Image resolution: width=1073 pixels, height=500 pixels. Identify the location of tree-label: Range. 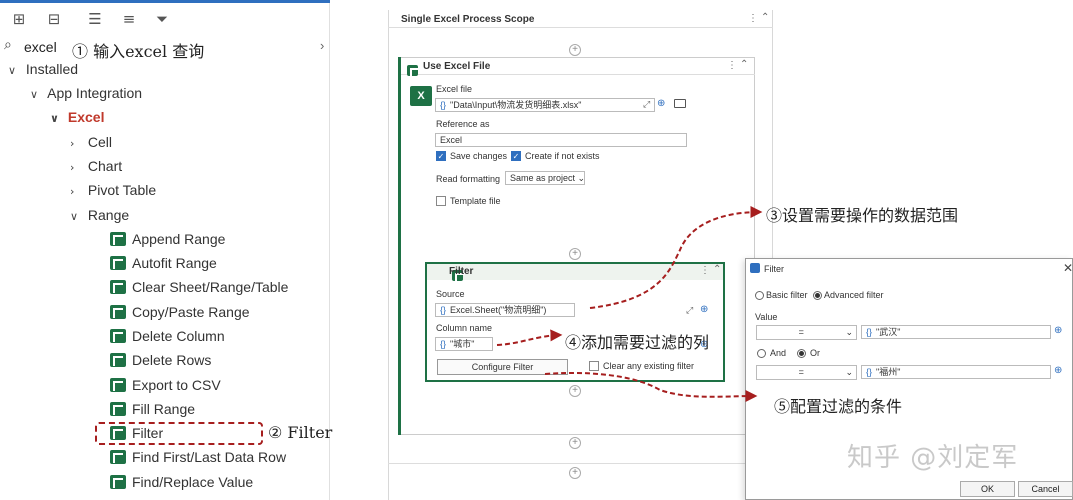
(108, 215).